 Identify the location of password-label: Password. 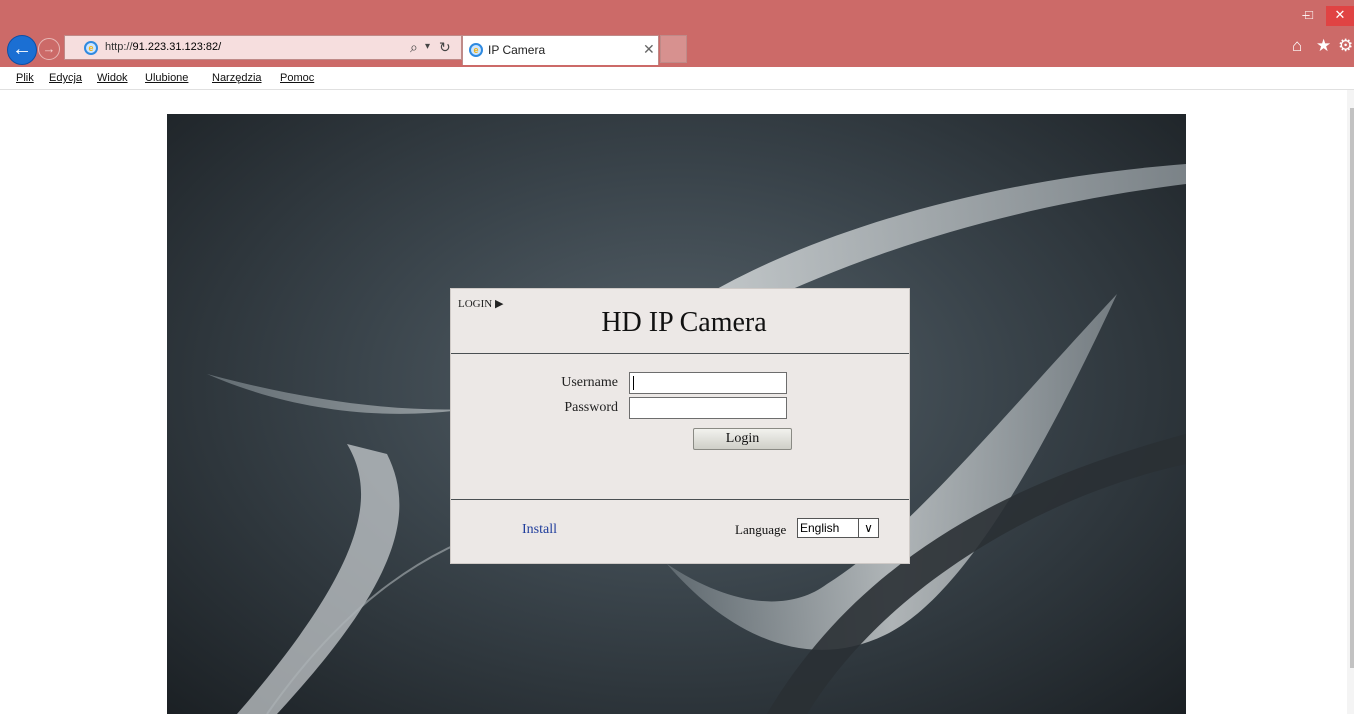
(591, 407).